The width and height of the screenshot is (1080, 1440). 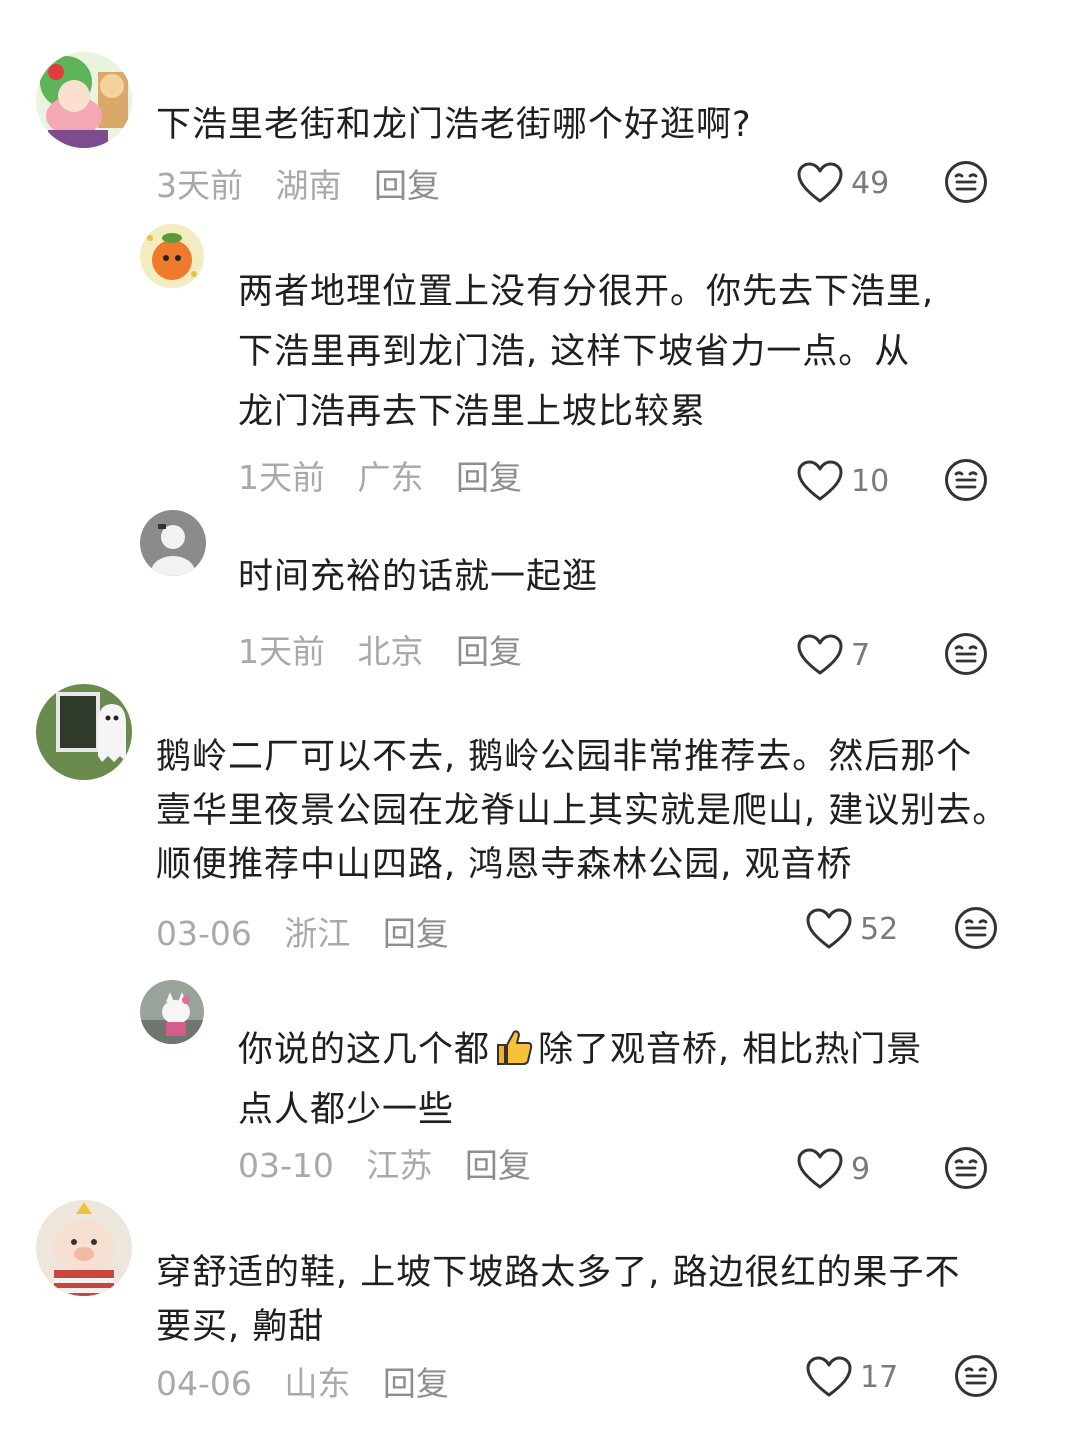 I want to click on comment-meta: 1天前 北京 回复, so click(x=380, y=652).